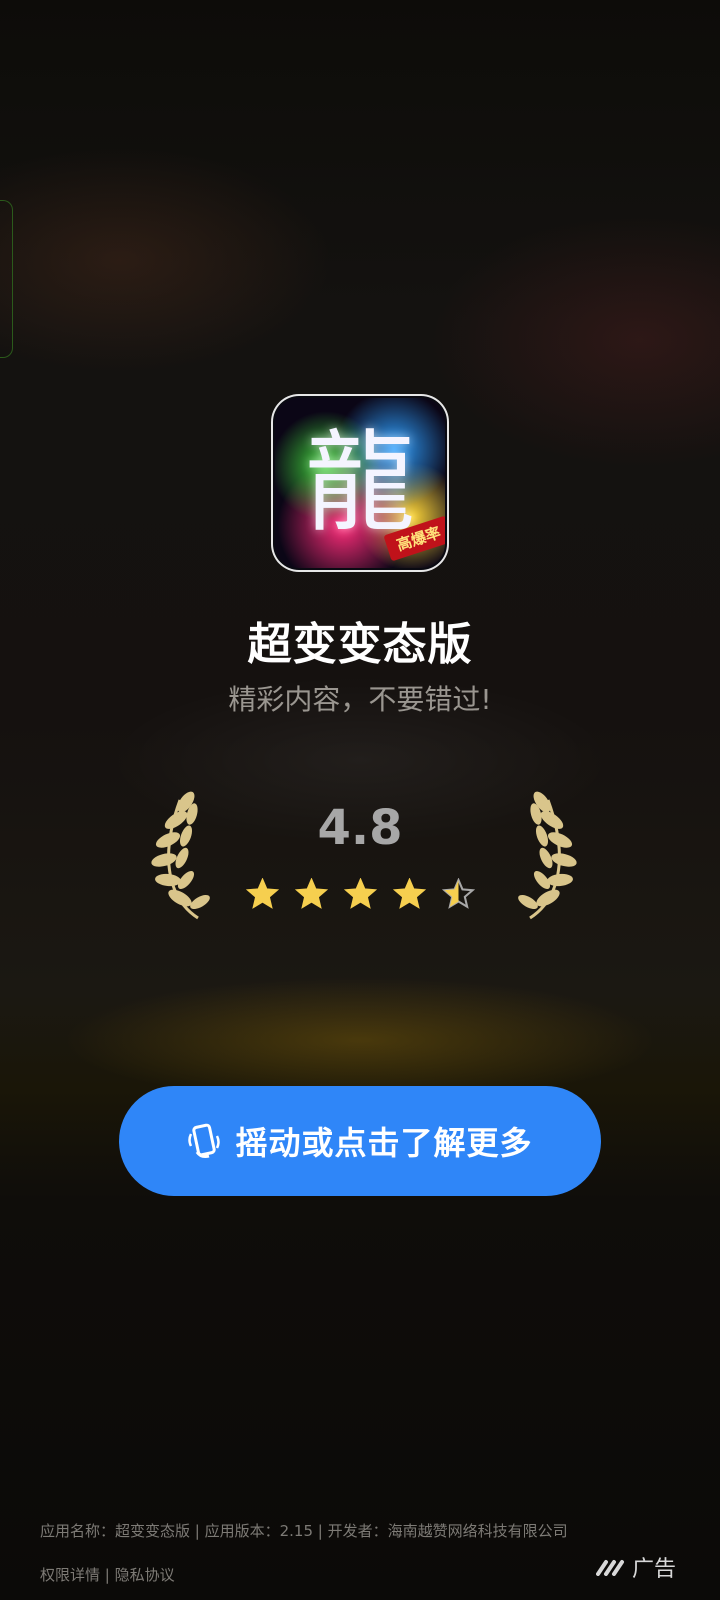 The width and height of the screenshot is (720, 1600). I want to click on rating-stars, so click(360, 898).